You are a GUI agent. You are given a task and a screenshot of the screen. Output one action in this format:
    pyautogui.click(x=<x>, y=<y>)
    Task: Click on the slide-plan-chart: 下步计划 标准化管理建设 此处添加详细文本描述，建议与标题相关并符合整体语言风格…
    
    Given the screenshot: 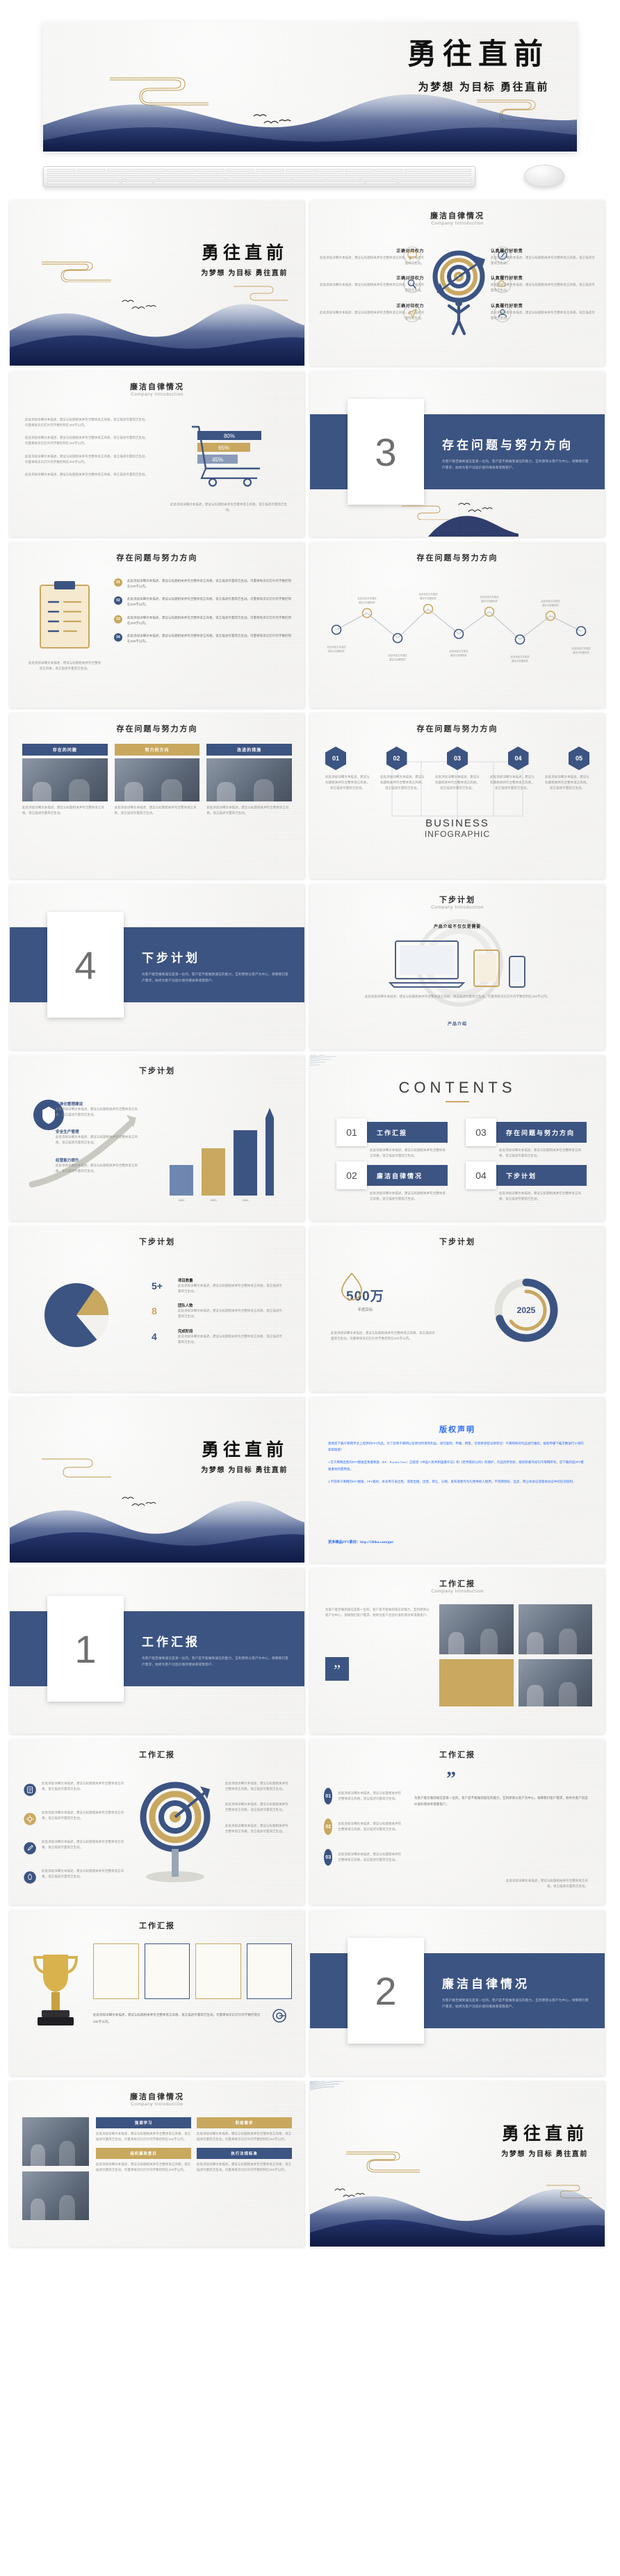 What is the action you would take?
    pyautogui.click(x=157, y=1138)
    